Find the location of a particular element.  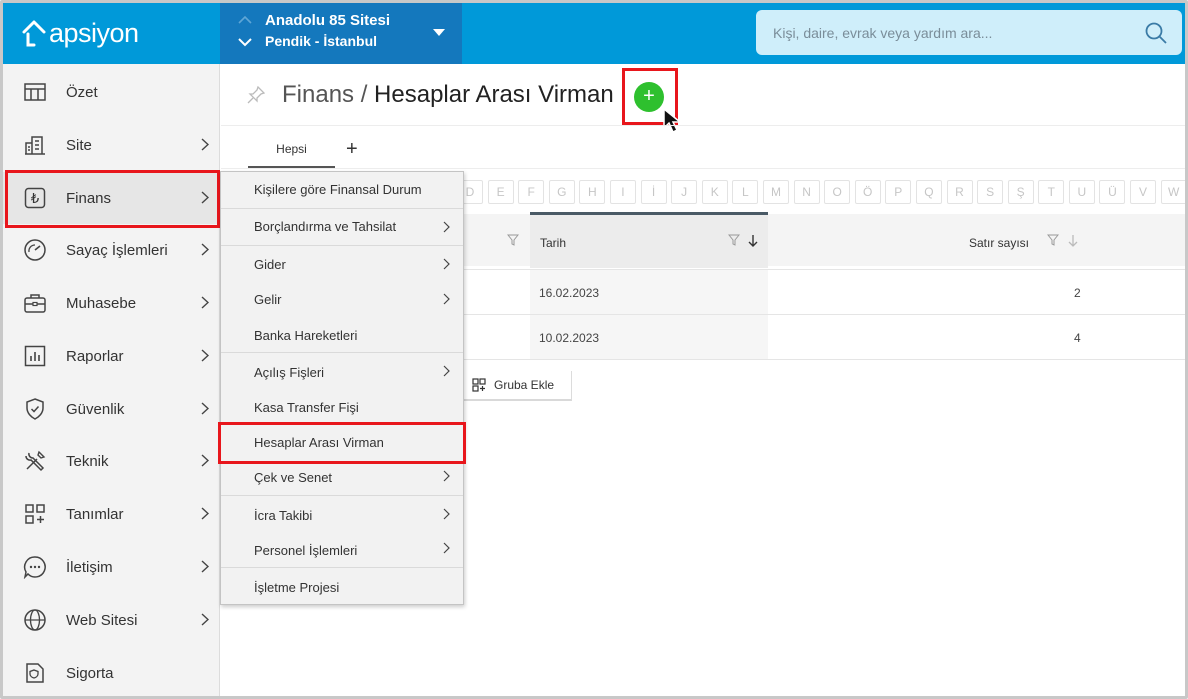

sidebar-item-label: Sayaç İşlemleri is located at coordinates (117, 250).